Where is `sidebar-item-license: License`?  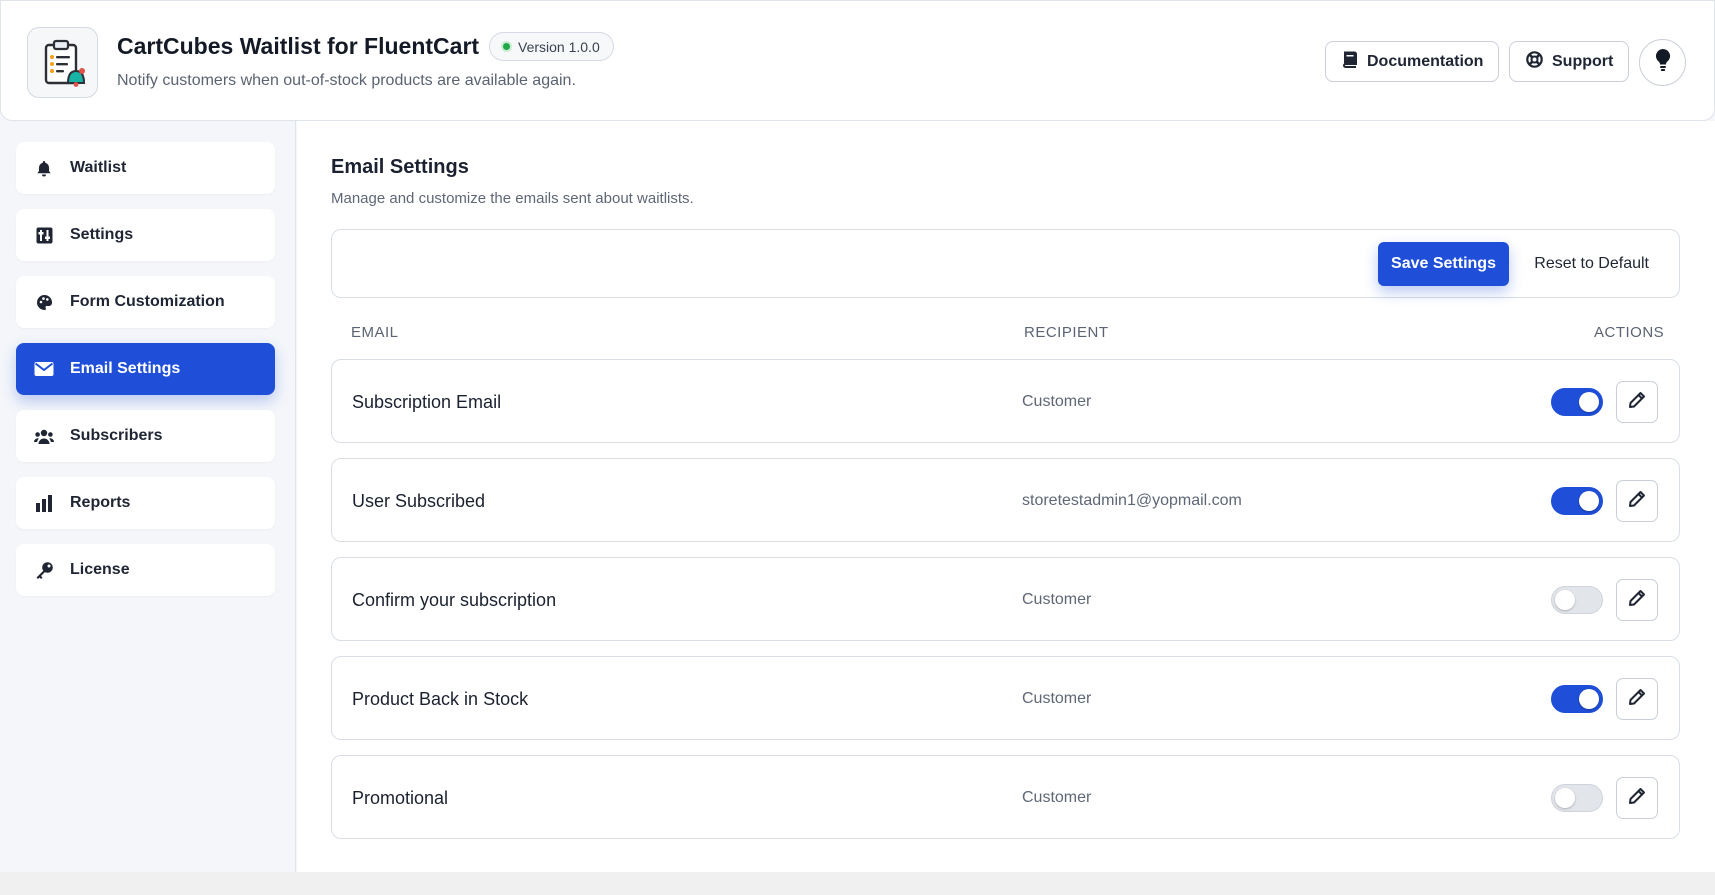
sidebar-item-license: License is located at coordinates (145, 570).